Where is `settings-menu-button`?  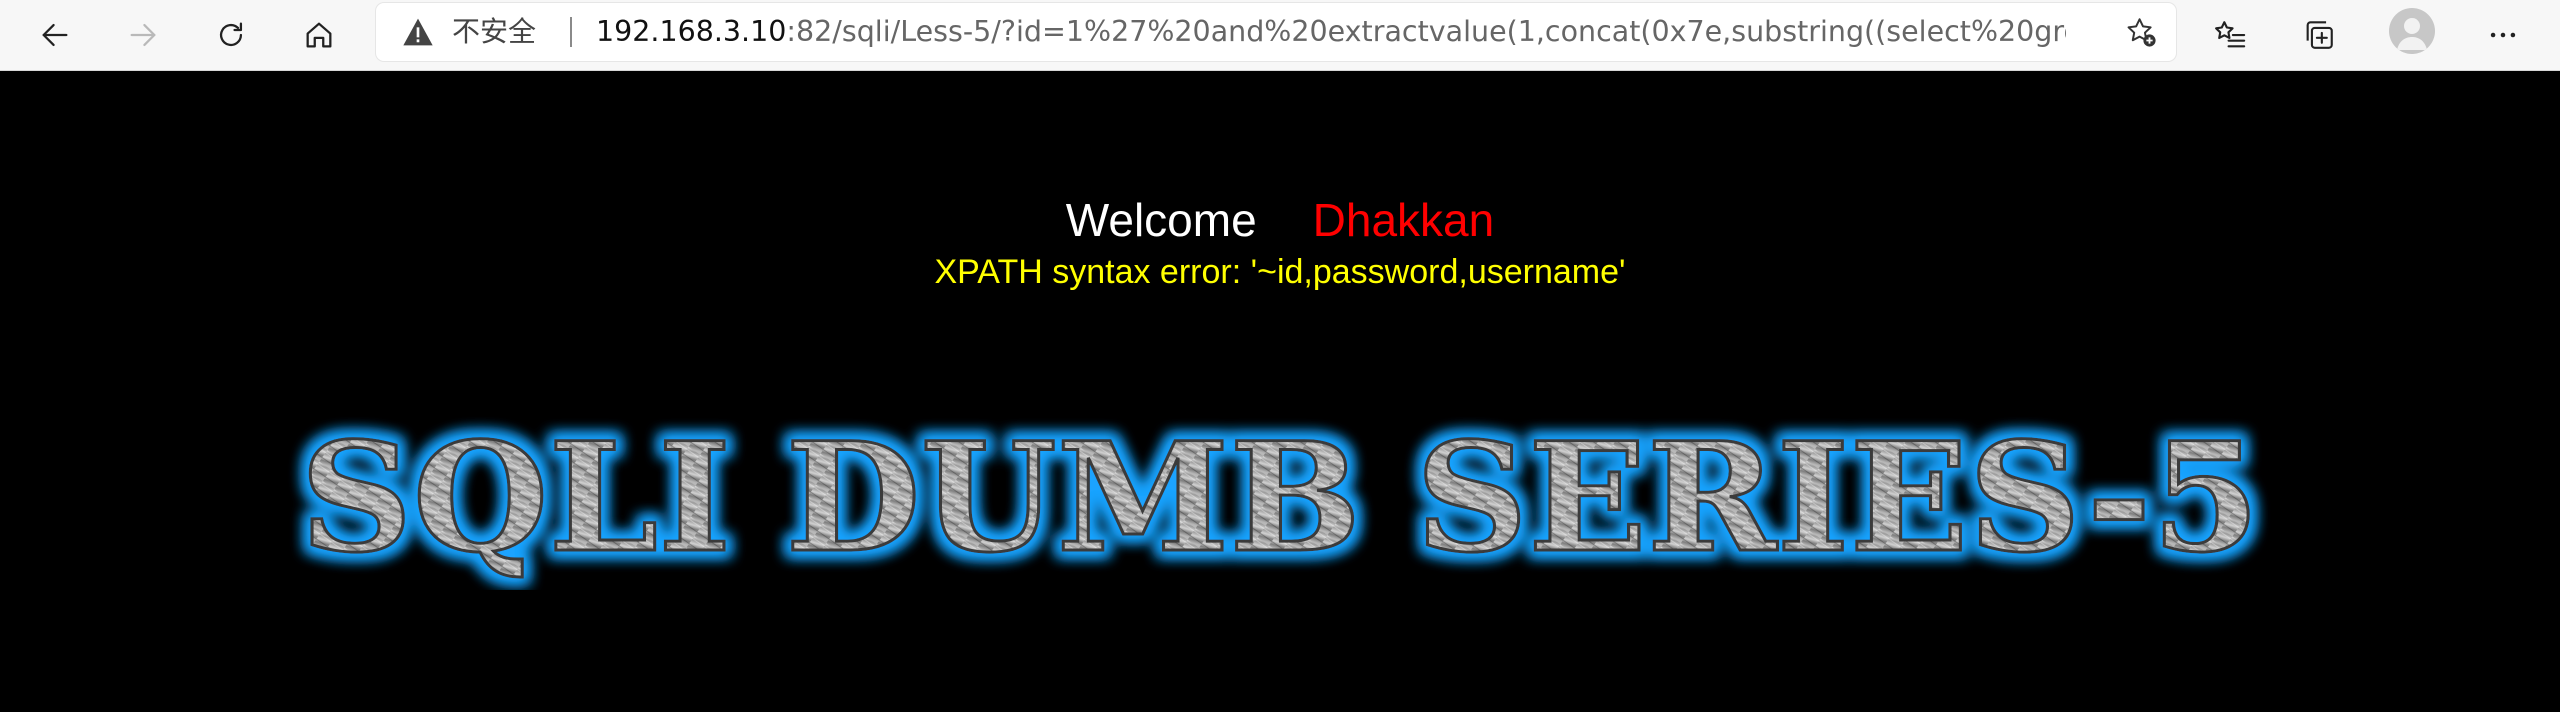
settings-menu-button is located at coordinates (2503, 35).